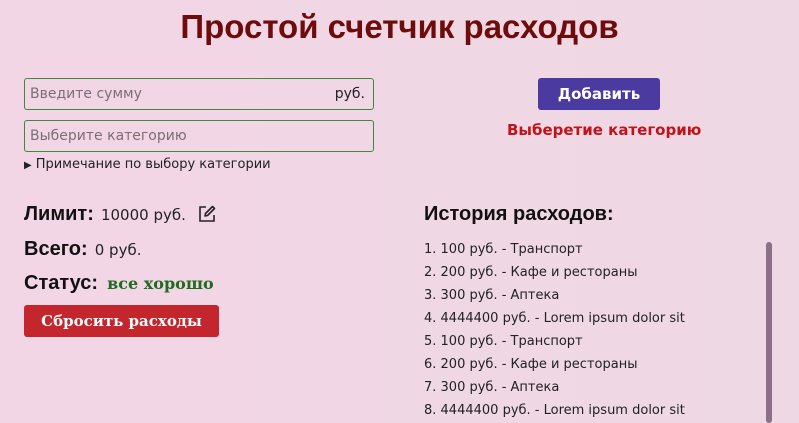 The image size is (799, 423). I want to click on limit-row: Лимит: 10000 руб., so click(120, 215).